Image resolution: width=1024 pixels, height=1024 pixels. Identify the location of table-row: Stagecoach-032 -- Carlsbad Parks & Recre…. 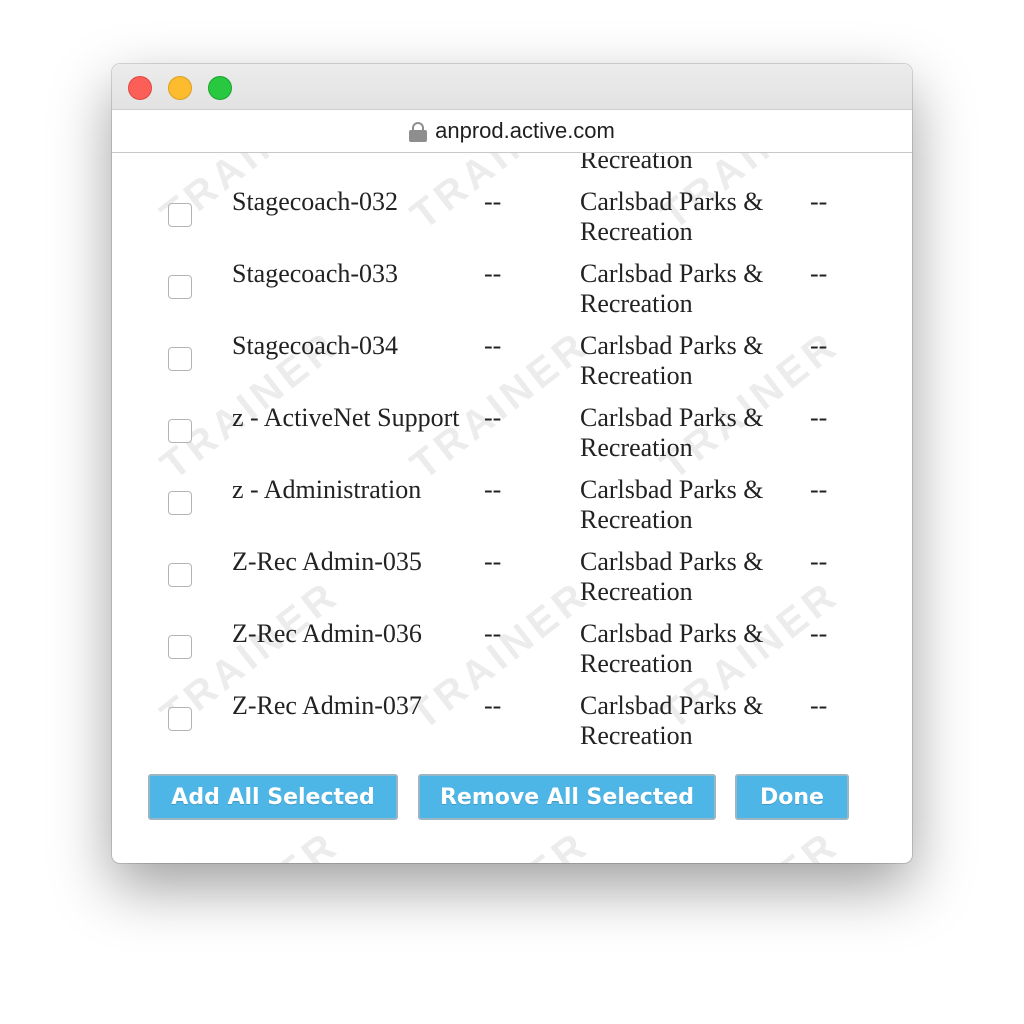
(512, 213).